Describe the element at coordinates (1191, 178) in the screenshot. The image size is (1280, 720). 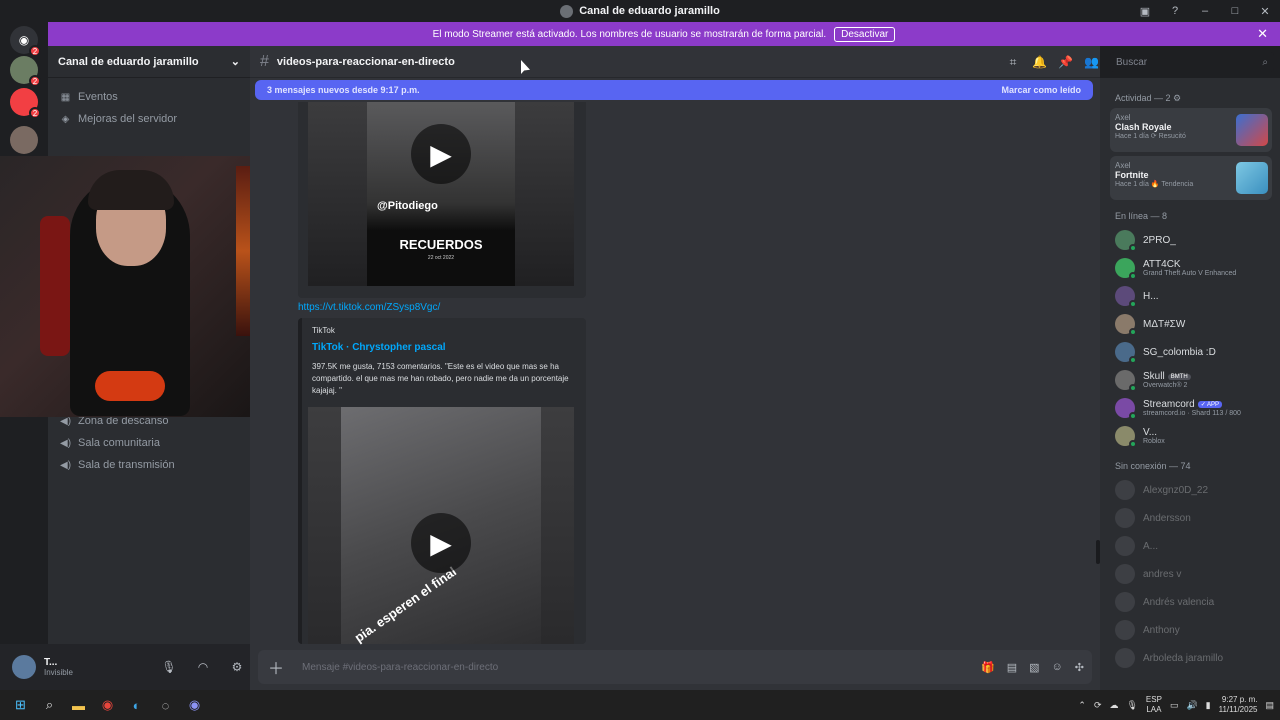
I see `activity-card-fortnite: Axel Fortnite Hace 1 día 🔥 Tendencia` at that location.